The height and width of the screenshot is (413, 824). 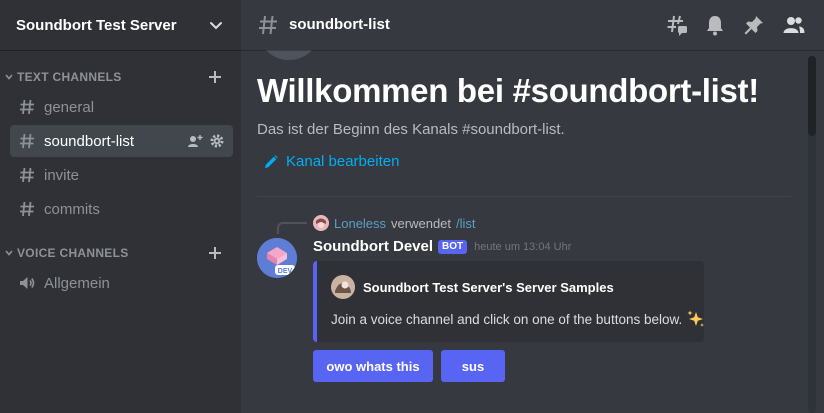 What do you see at coordinates (206, 141) in the screenshot?
I see `channel-actions` at bounding box center [206, 141].